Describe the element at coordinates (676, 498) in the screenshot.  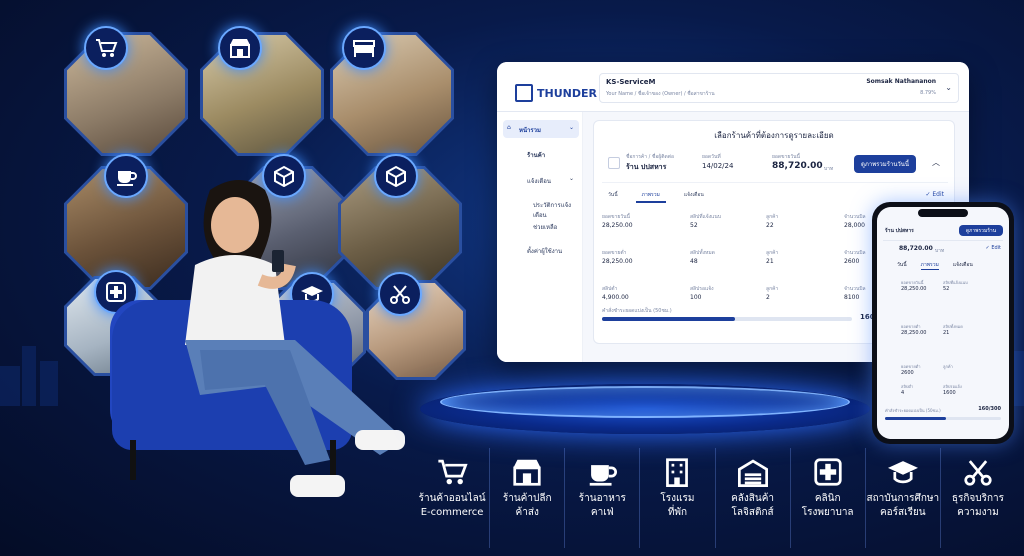
I see `category-item: โรงแรม ที่พัก` at that location.